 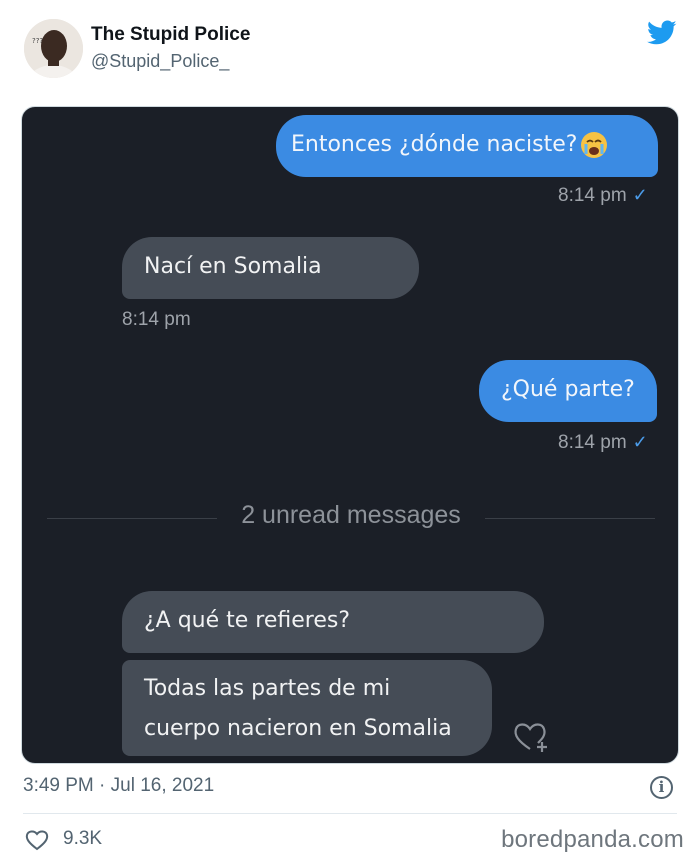 I want to click on message-time: 8:14 pm, so click(x=156, y=319).